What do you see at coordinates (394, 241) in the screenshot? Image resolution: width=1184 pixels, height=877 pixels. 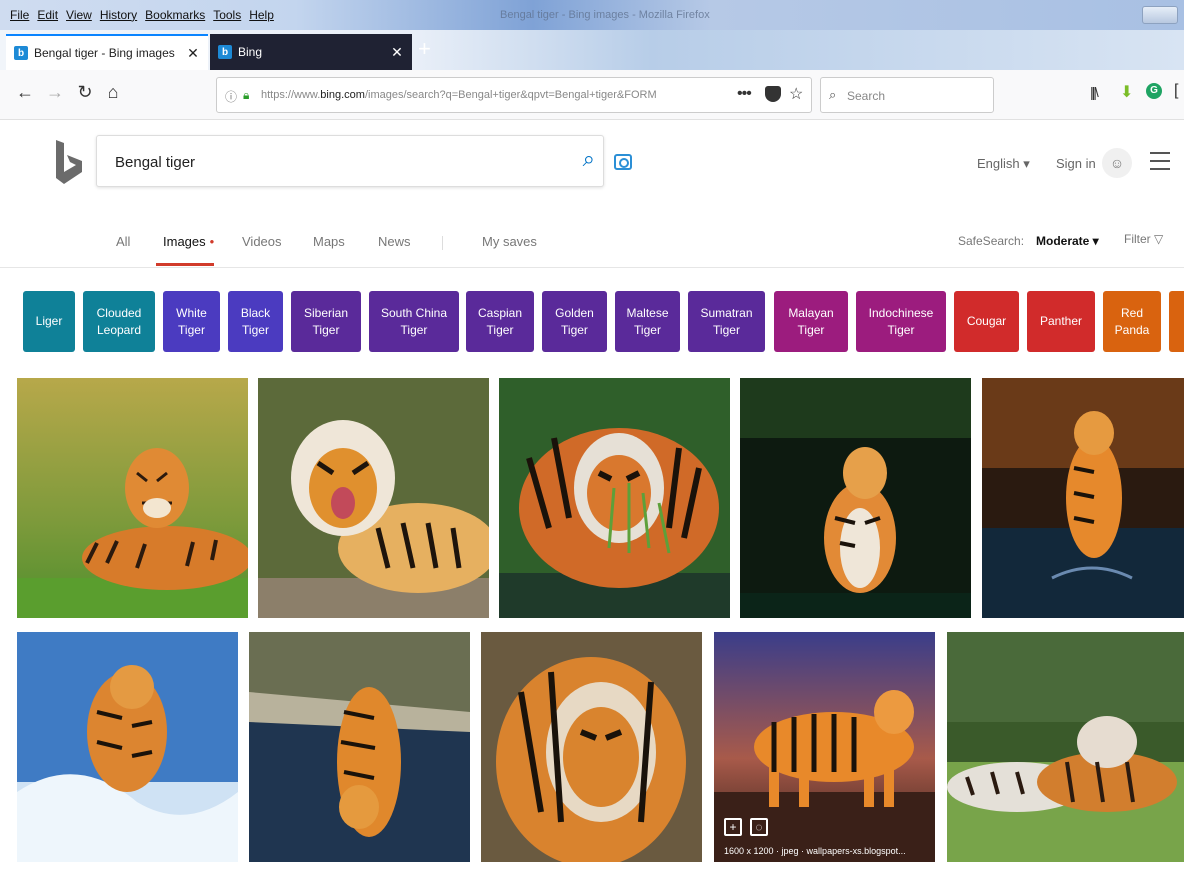 I see `tab-news: News` at bounding box center [394, 241].